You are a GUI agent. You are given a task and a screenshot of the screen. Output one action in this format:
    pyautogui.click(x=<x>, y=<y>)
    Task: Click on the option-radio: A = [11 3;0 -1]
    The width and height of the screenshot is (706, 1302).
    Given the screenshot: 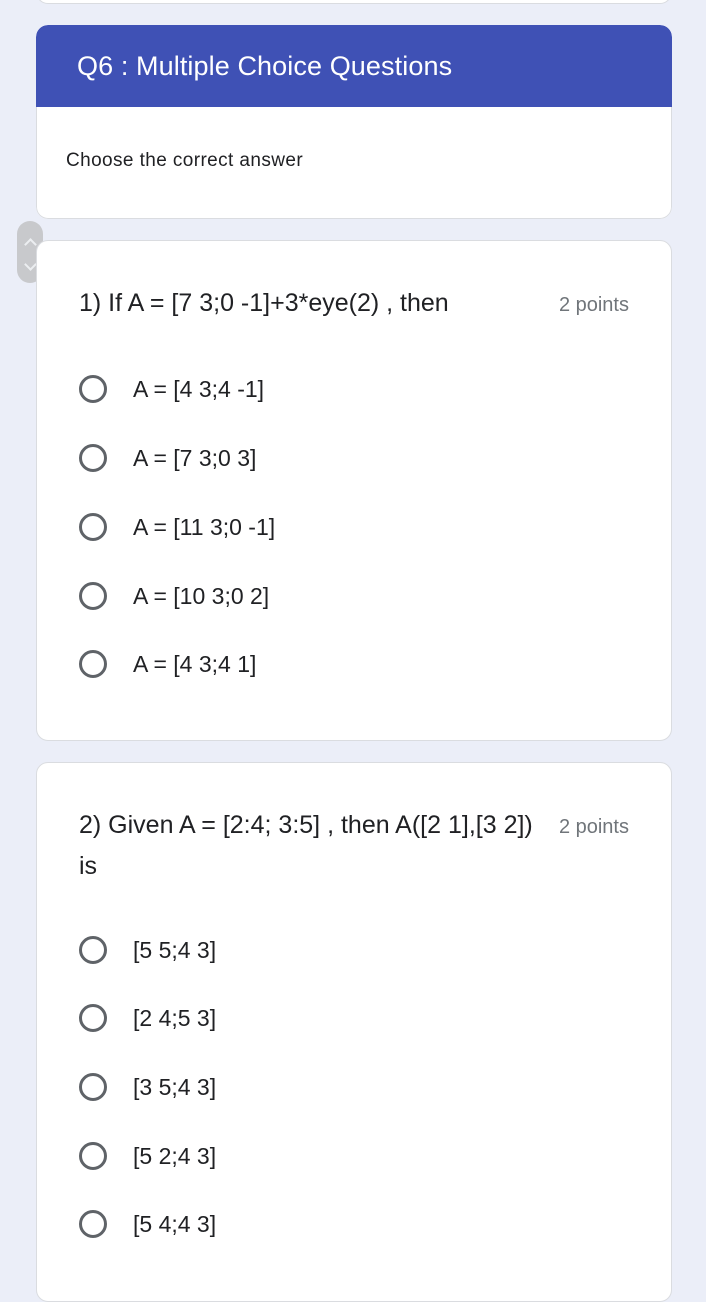 What is the action you would take?
    pyautogui.click(x=177, y=527)
    